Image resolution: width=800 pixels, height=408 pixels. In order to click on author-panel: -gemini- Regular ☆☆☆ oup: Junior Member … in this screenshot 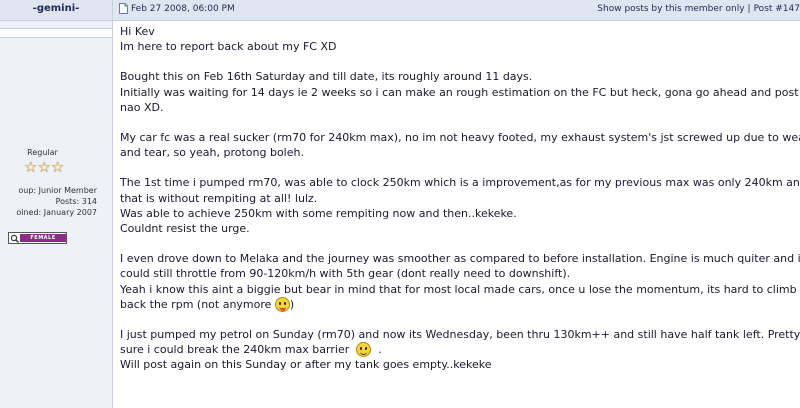, I will do `click(56, 204)`.